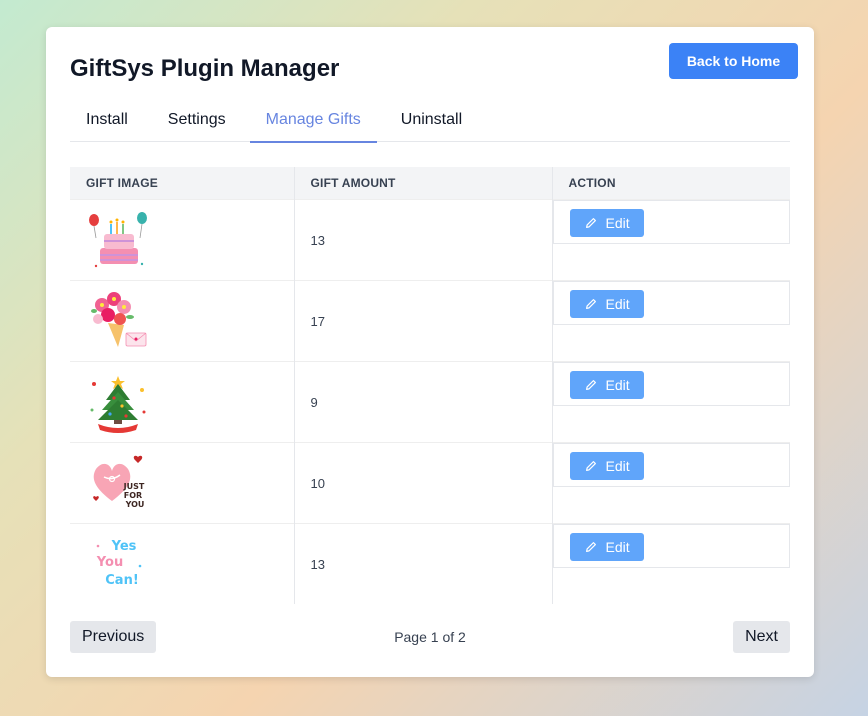 The width and height of the screenshot is (868, 716). Describe the element at coordinates (133, 495) in the screenshot. I see `heart-text-for: FOR` at that location.